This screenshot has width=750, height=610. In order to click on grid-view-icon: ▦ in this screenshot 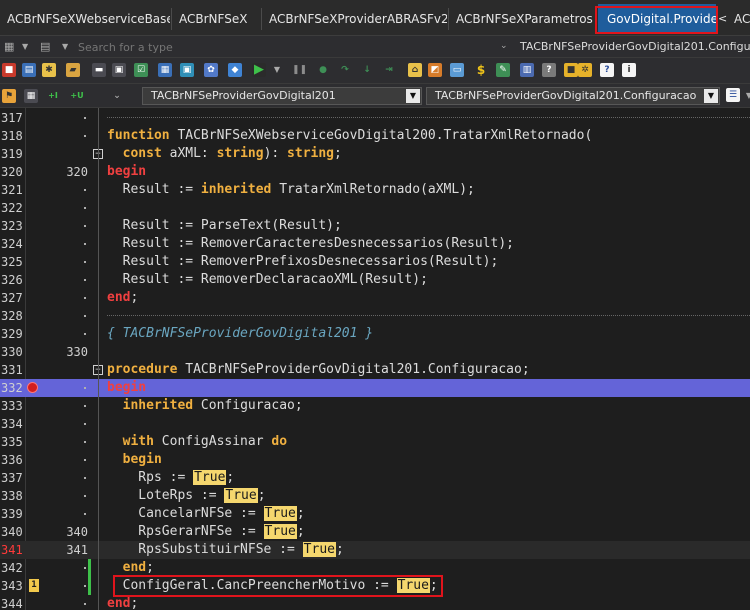, I will do `click(9, 46)`.